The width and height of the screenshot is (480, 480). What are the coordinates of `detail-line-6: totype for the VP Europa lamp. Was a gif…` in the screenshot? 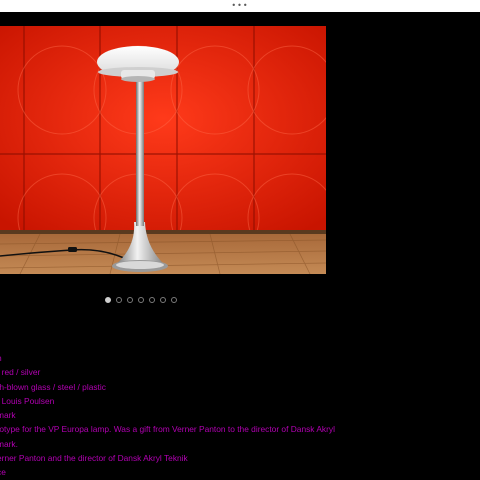 It's located at (167, 429).